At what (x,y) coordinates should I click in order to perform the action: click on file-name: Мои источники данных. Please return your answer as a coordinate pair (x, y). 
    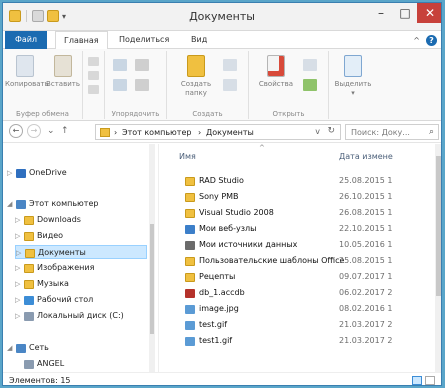
    Looking at the image, I should click on (248, 244).